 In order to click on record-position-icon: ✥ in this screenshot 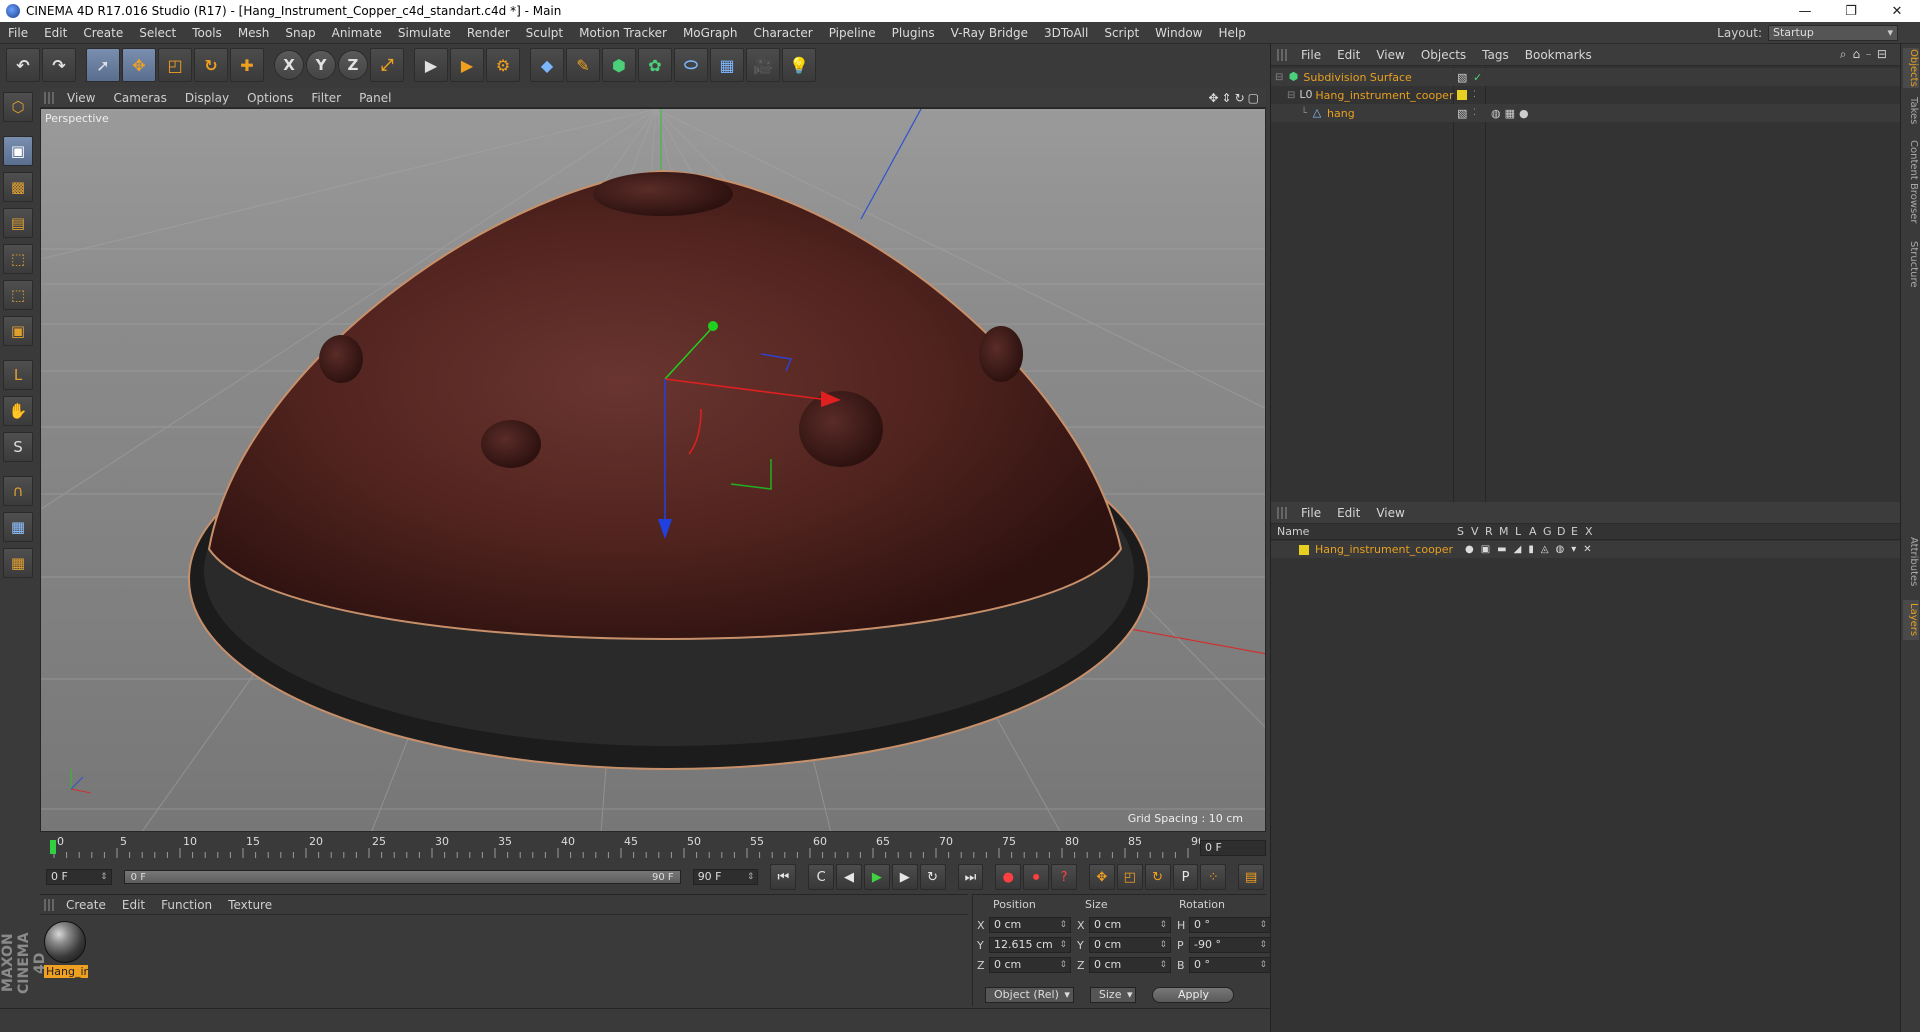, I will do `click(1101, 877)`.